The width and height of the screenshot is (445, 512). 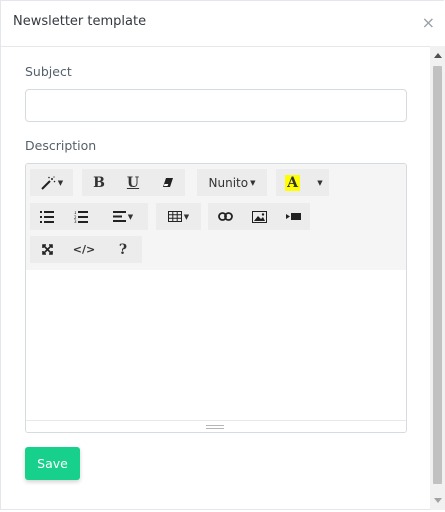 I want to click on svg-text: 3, so click(x=75, y=221).